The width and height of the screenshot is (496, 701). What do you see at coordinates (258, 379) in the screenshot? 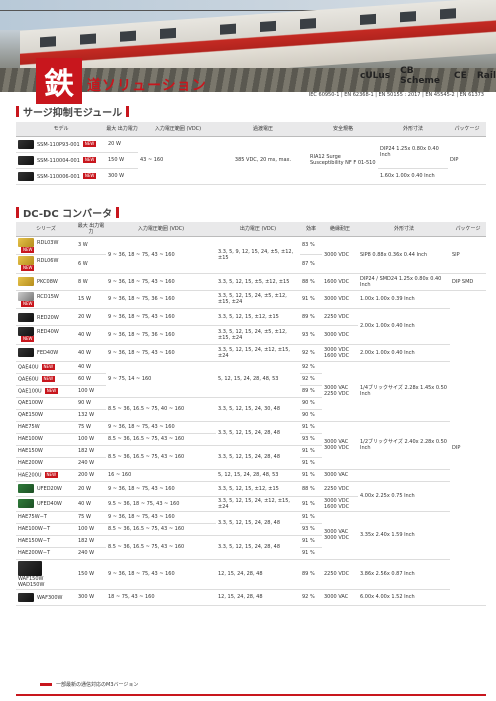
I see `output-cell: 5, 12, 15, 24, 28, 48, 53` at bounding box center [258, 379].